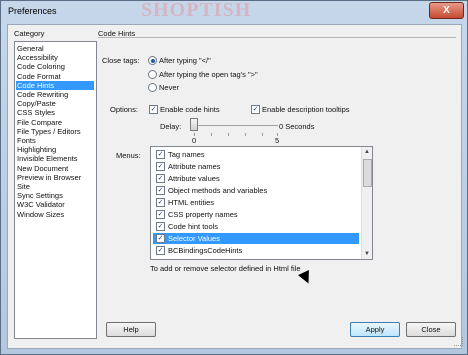 The height and width of the screenshot is (355, 468). I want to click on category-item: Window Sizes, so click(55, 214).